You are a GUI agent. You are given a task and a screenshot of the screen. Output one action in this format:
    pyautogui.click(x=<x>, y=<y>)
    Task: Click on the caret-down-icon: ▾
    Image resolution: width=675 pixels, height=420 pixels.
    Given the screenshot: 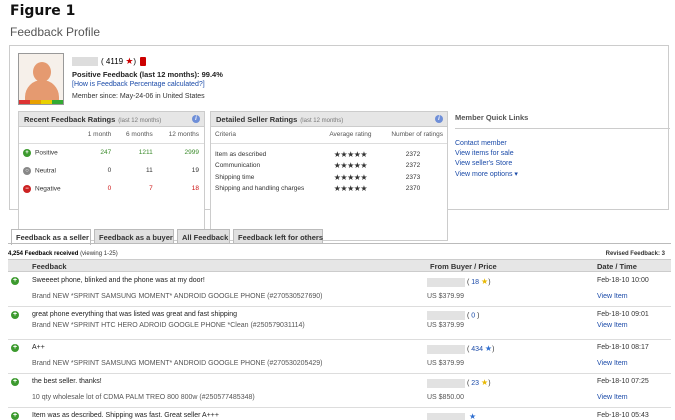 What is the action you would take?
    pyautogui.click(x=516, y=174)
    